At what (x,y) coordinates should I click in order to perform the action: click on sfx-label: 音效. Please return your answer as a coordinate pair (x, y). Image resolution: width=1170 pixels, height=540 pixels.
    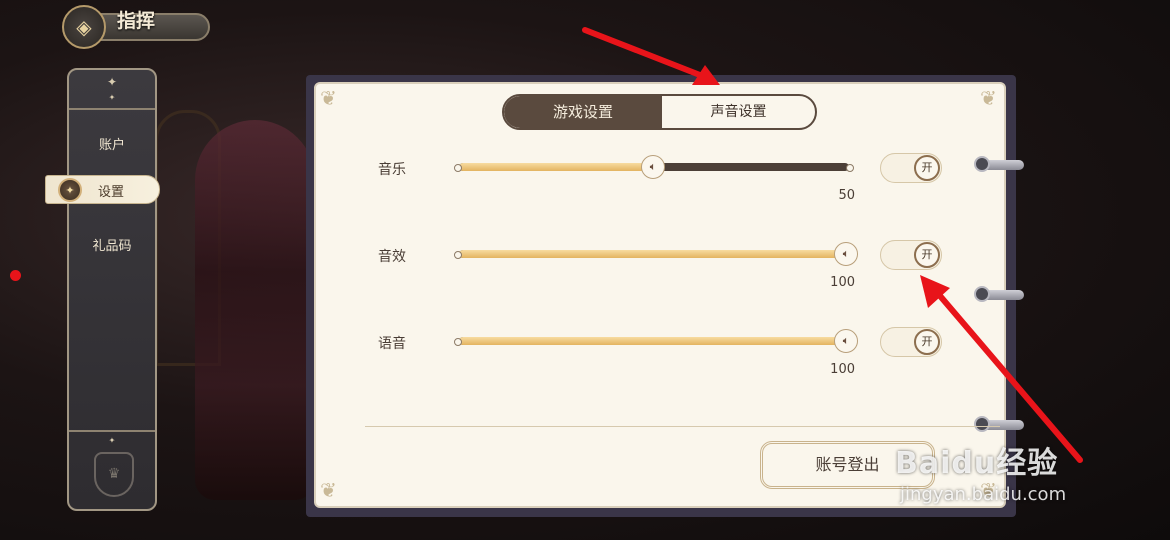
    Looking at the image, I should click on (392, 257).